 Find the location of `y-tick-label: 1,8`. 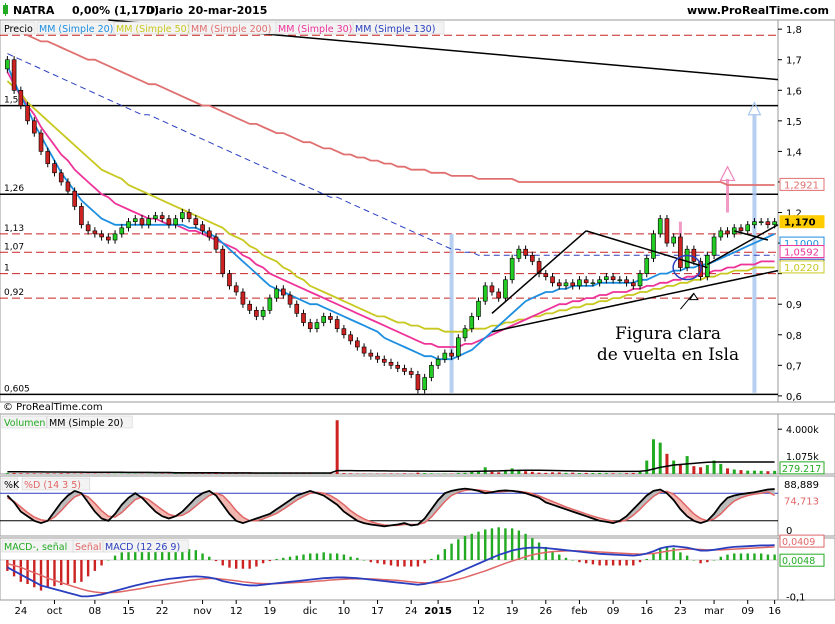

y-tick-label: 1,8 is located at coordinates (794, 30).